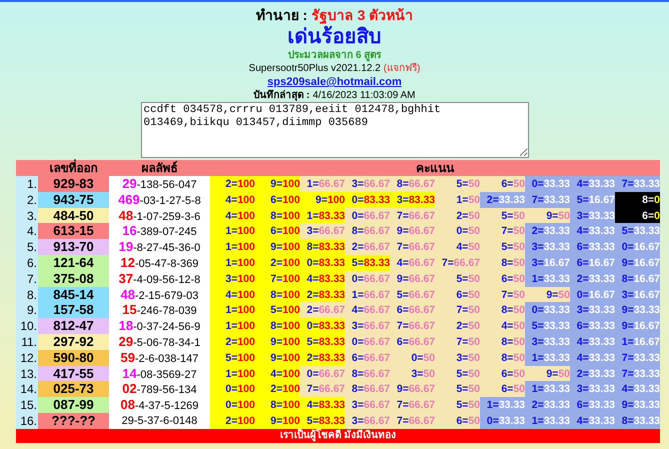 This screenshot has height=449, width=669. Describe the element at coordinates (547, 294) in the screenshot. I see `score-cell: 9=50` at that location.